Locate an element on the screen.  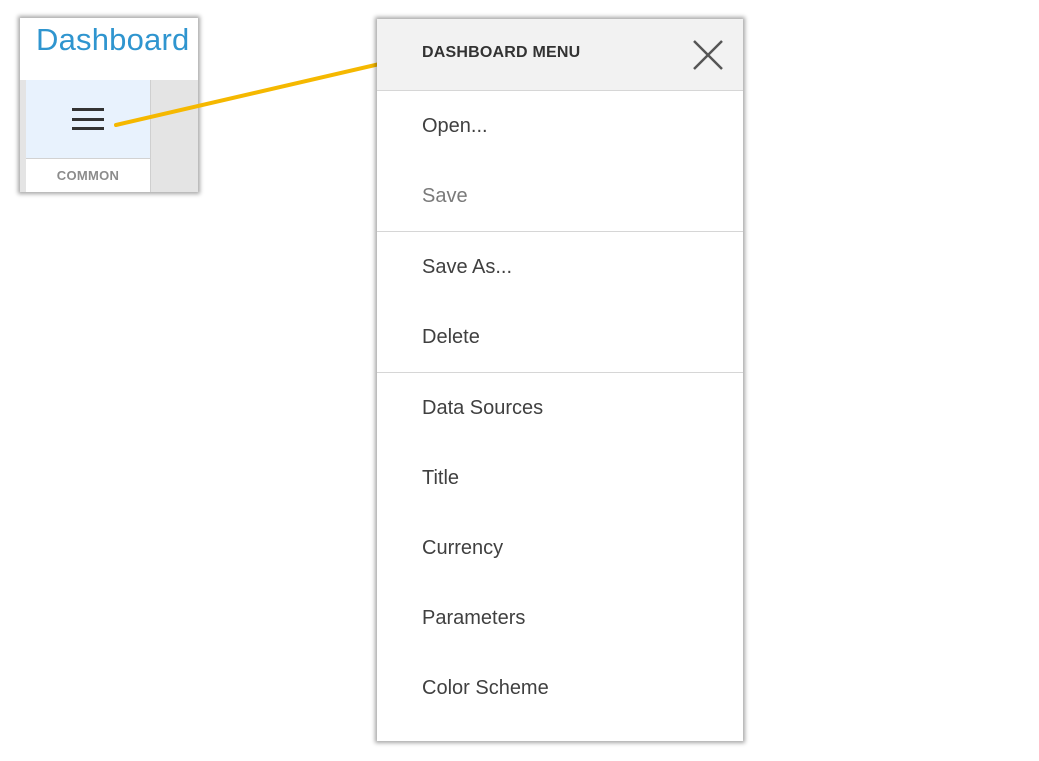
panel-header: DASHBOARD MENU is located at coordinates (560, 55).